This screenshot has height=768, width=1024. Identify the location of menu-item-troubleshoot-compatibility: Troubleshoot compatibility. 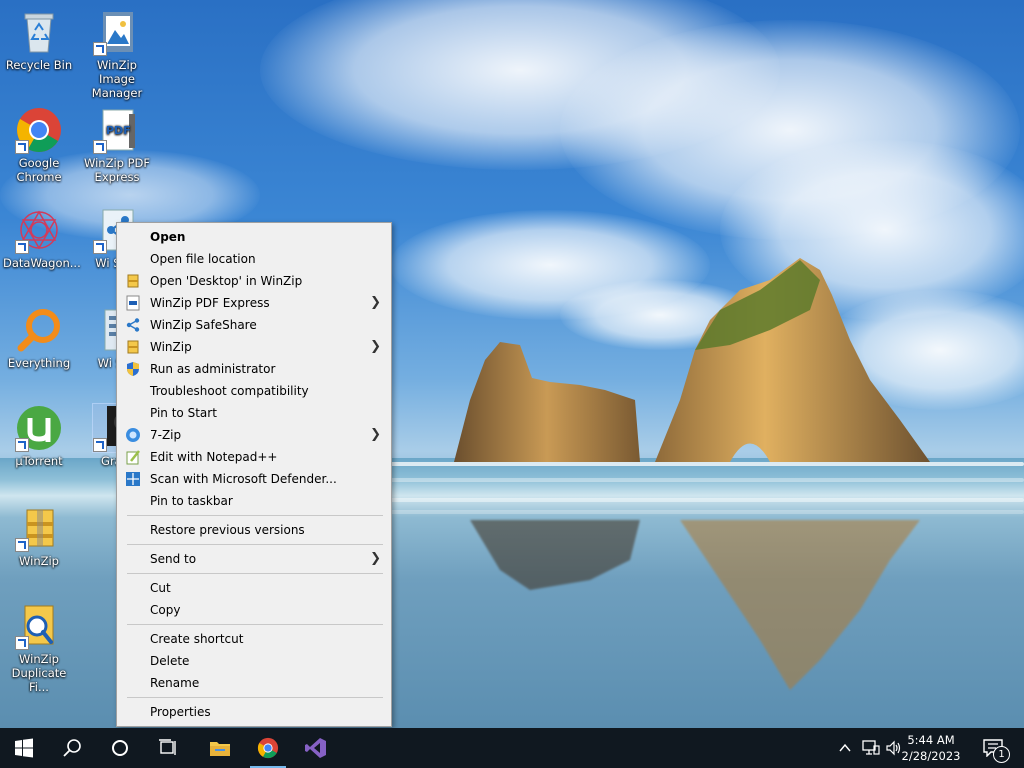
(254, 391).